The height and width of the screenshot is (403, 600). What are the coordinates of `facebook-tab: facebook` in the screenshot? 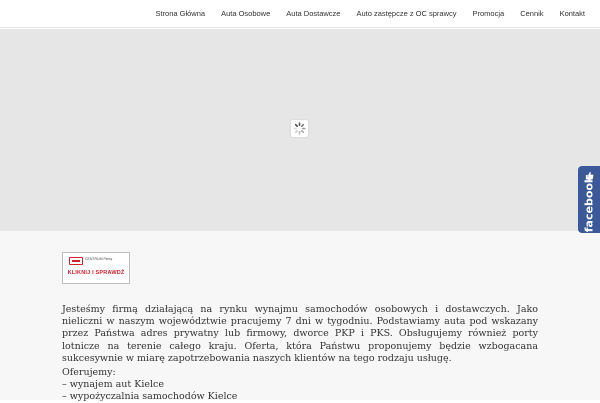 It's located at (589, 199).